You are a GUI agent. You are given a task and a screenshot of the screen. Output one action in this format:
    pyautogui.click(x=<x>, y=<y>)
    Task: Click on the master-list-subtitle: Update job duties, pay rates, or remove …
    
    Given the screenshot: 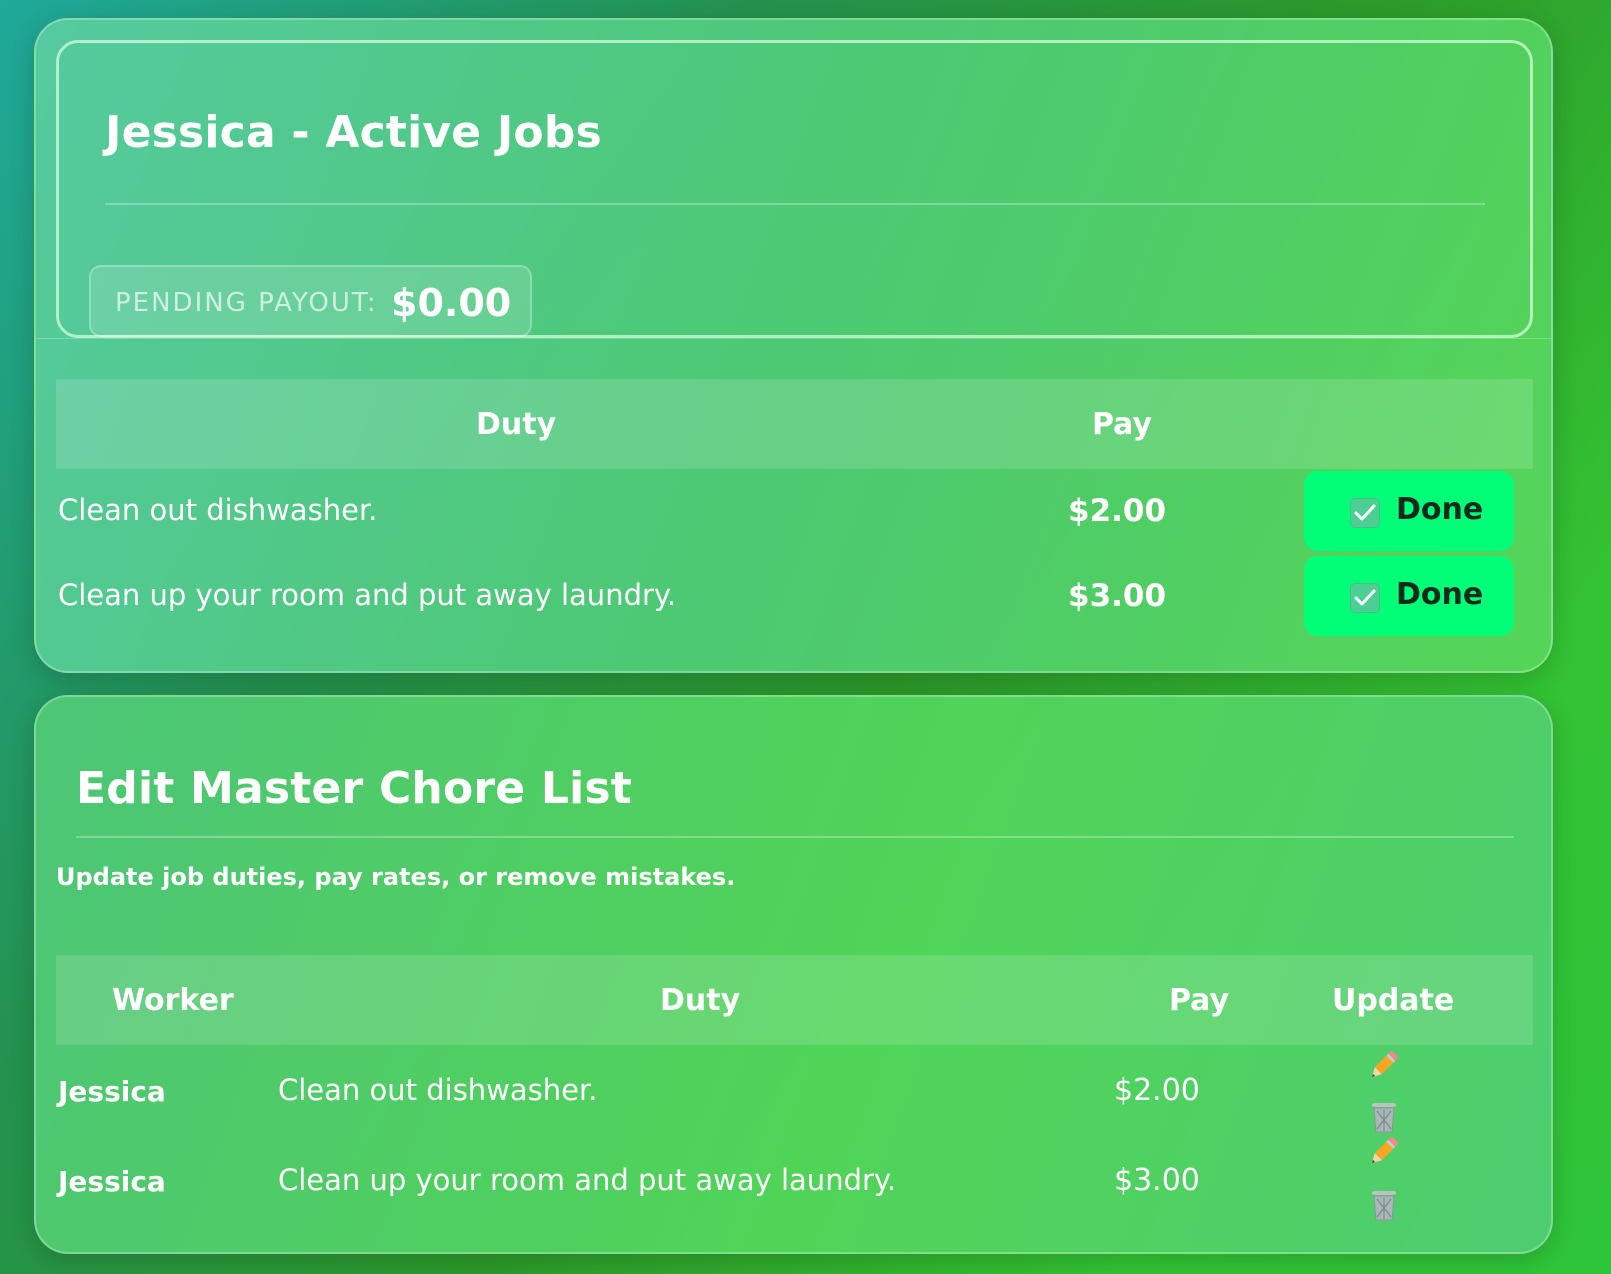 What is the action you would take?
    pyautogui.click(x=396, y=877)
    